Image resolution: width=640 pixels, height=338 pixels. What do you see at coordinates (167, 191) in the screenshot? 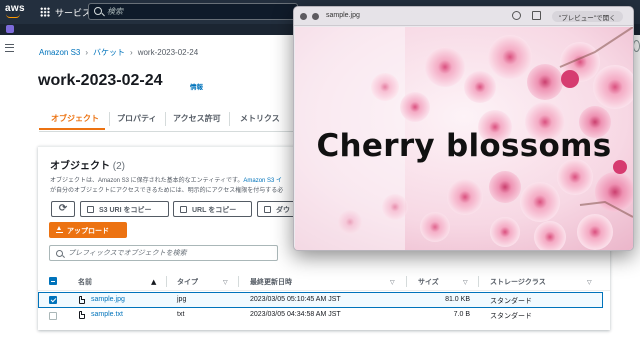
I see `objects-description-line2: が自分のオブジェクトにアクセスできるためには、明示的にアクセス権限を付与する必` at bounding box center [167, 191].